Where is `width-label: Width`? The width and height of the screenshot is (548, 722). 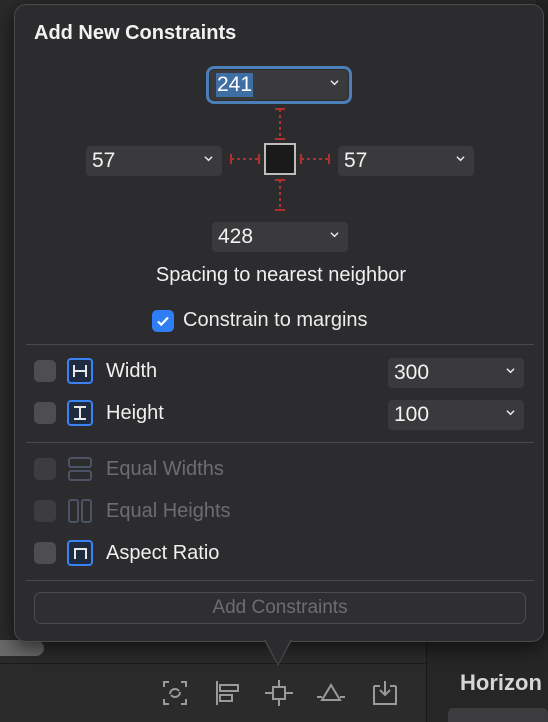
width-label: Width is located at coordinates (132, 370).